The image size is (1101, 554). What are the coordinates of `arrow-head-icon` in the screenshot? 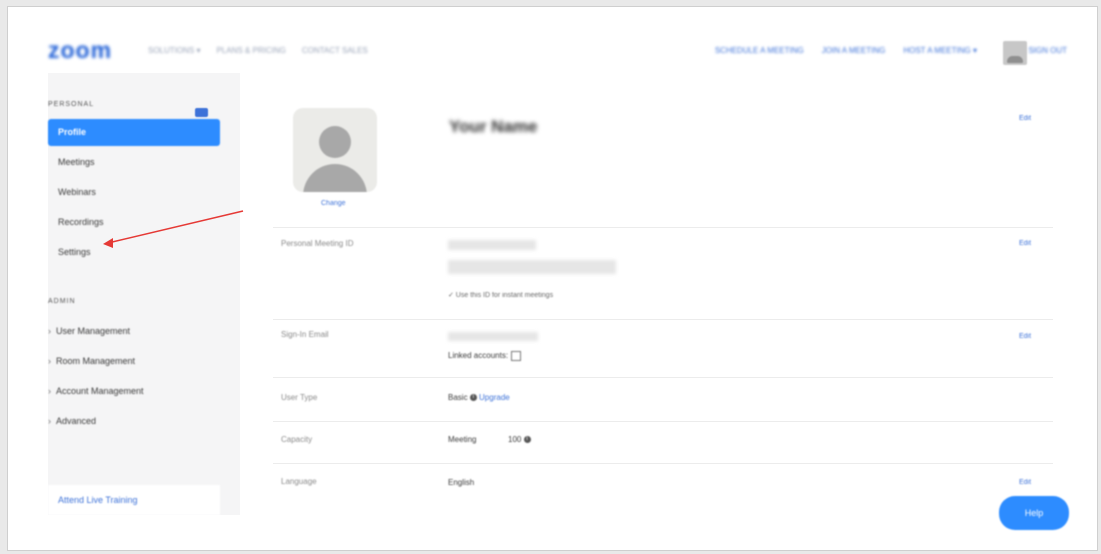 It's located at (108, 243).